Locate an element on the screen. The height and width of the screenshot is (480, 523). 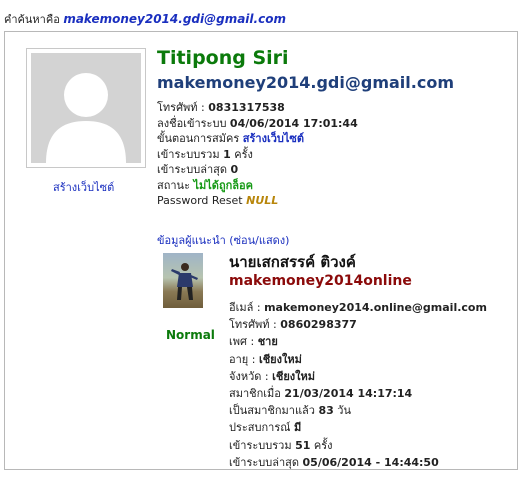
referrer-member-since-value: 21/03/2014 14:17:14 is located at coordinates (348, 394).